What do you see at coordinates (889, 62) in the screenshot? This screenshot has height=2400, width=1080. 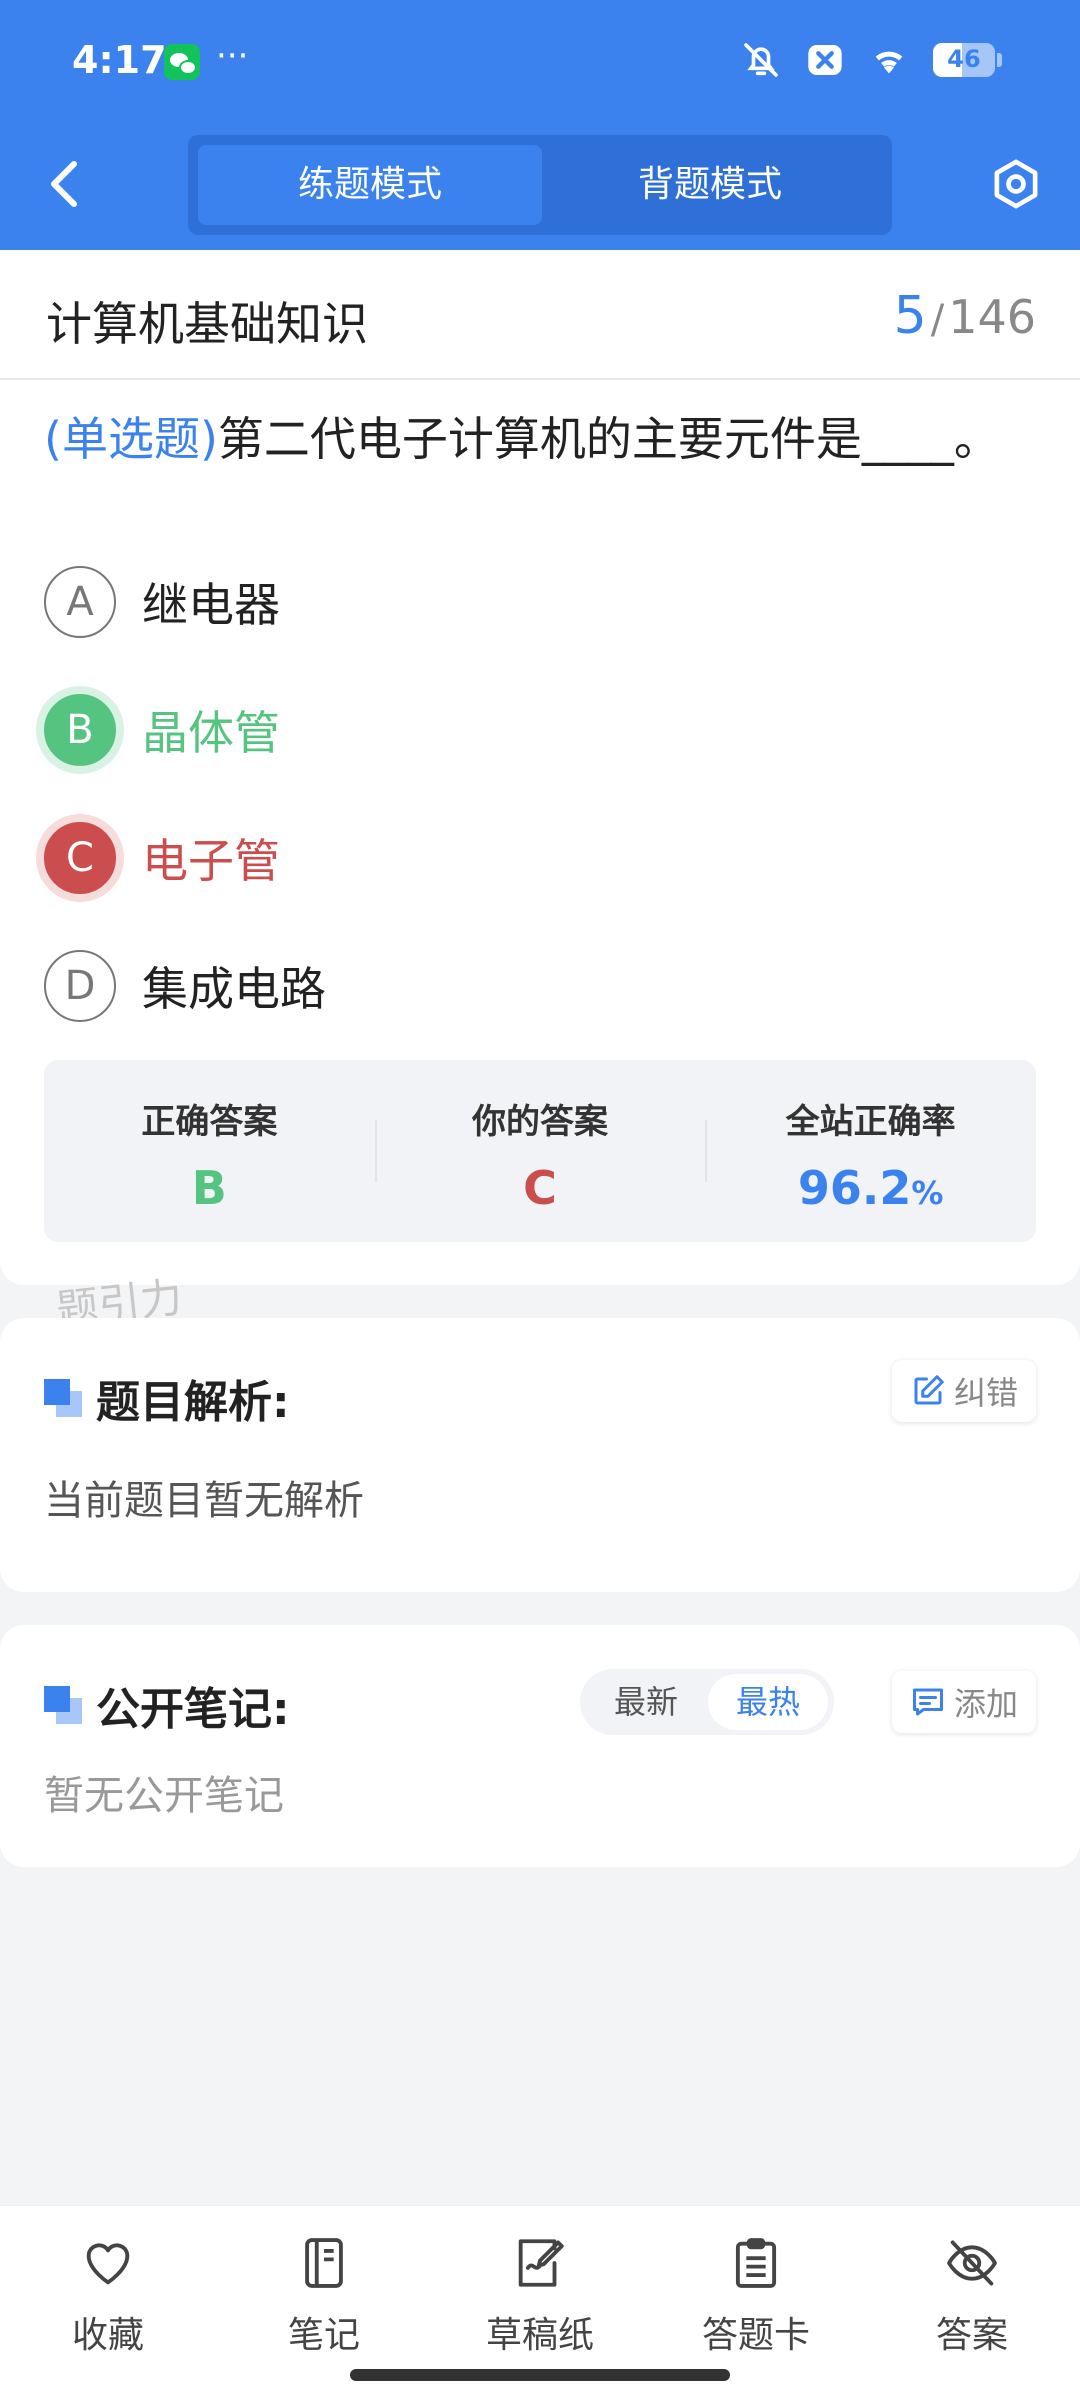 I see `wifi-icon` at bounding box center [889, 62].